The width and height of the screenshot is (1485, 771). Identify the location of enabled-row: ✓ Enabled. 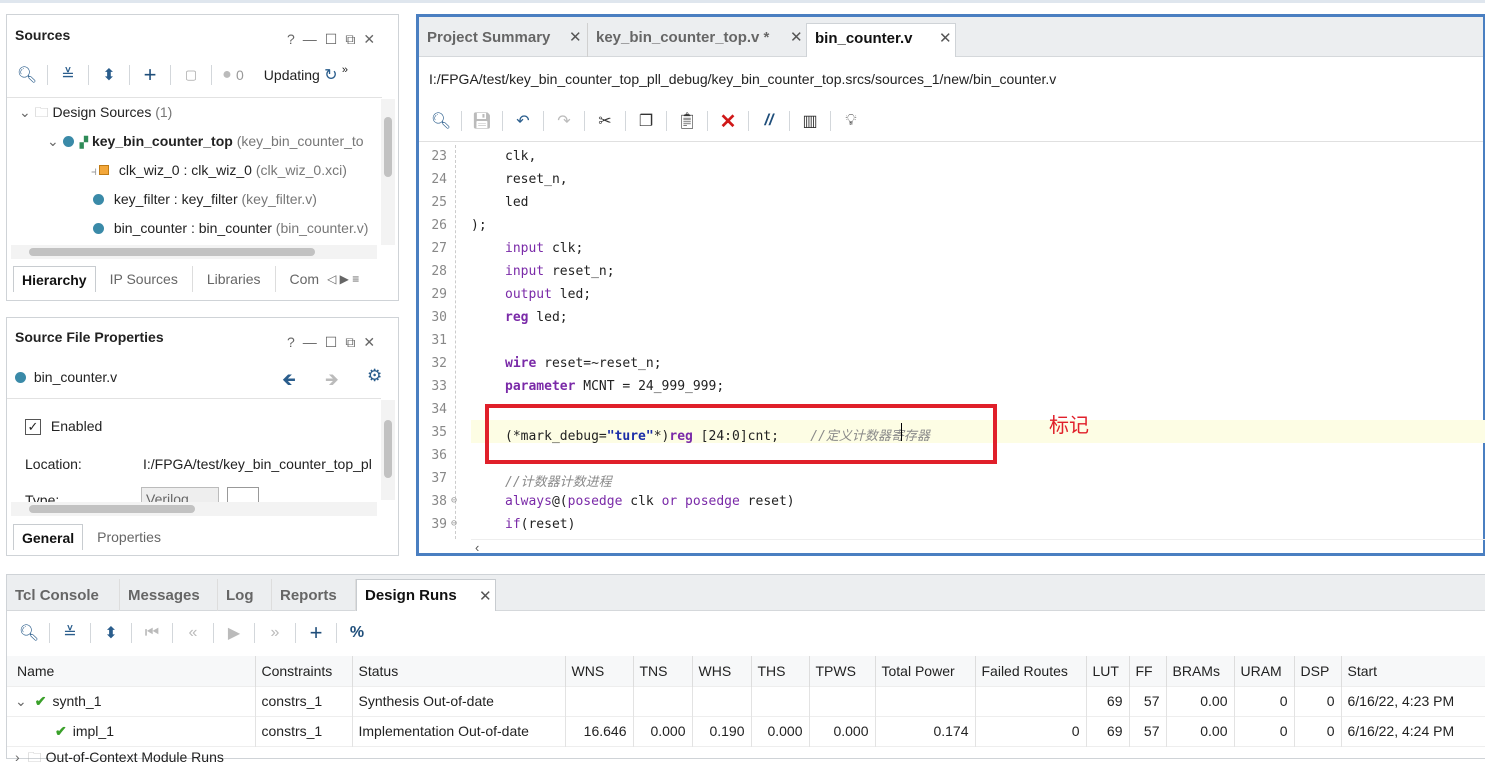
(63, 426).